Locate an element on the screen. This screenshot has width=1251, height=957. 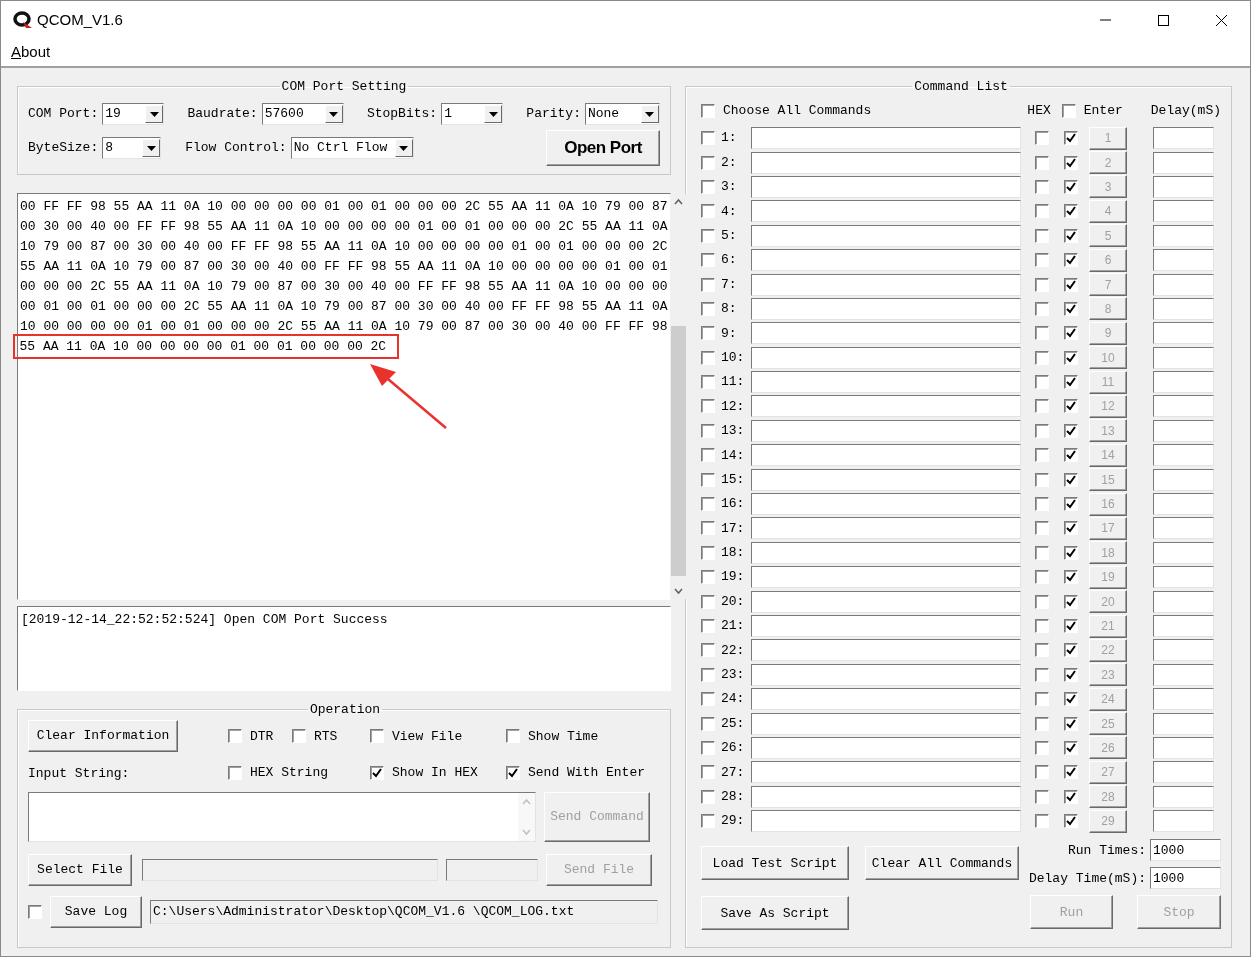
file-path-field is located at coordinates (290, 869).